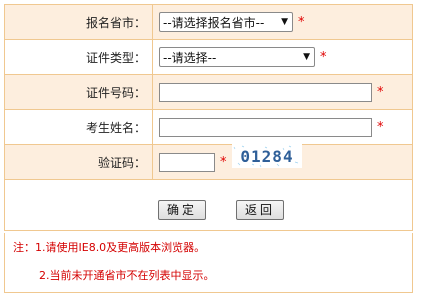  I want to click on idtype-label: 证件类型：, so click(78, 57).